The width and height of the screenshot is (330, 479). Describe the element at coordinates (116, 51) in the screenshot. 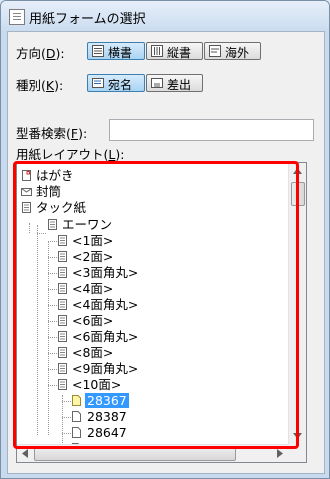

I see `orientation-horizontal-button: 横書` at that location.